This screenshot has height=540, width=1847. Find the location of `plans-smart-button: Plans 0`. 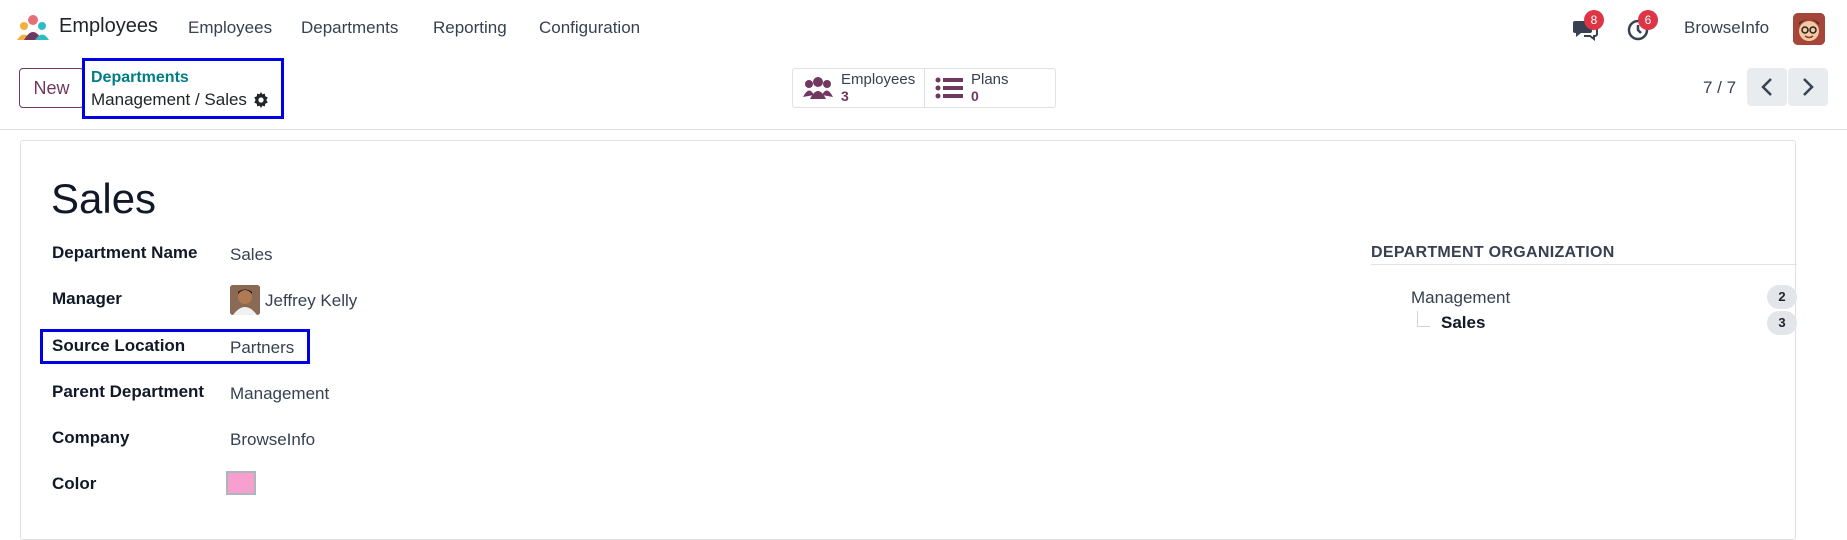

plans-smart-button: Plans 0 is located at coordinates (989, 88).